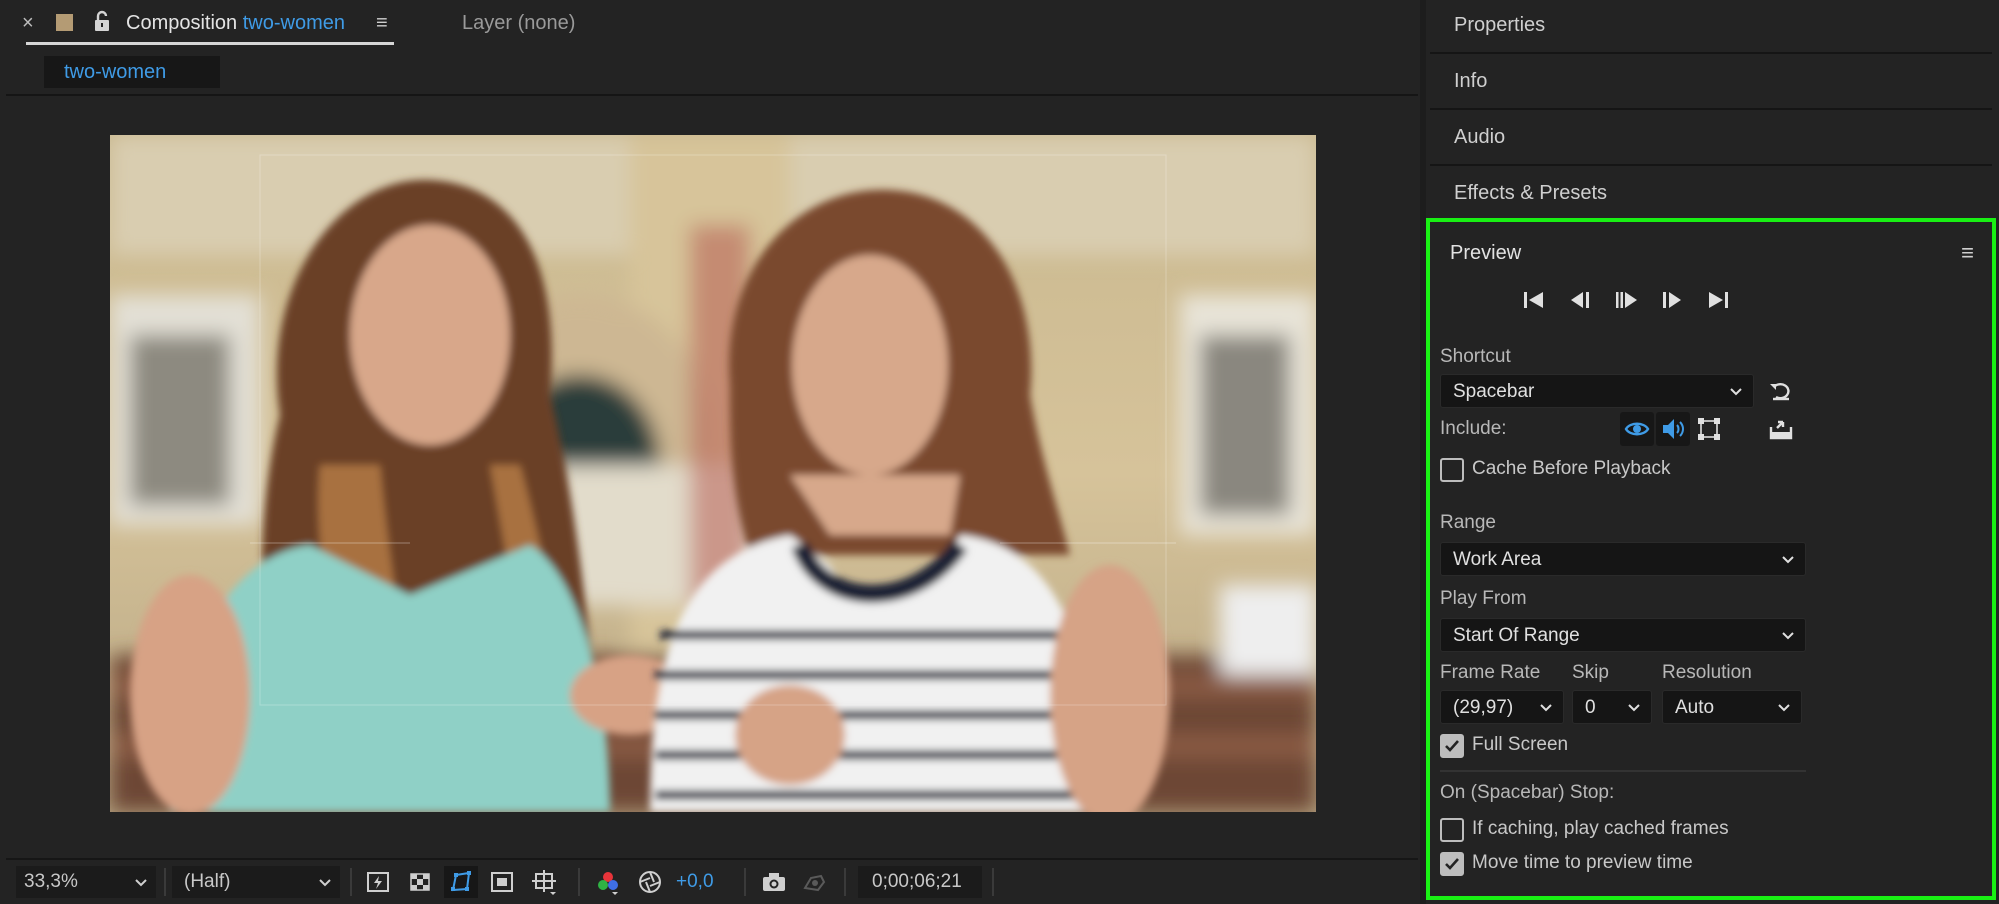 This screenshot has height=904, width=1999. I want to click on composition-tab-prefix: Composition, so click(182, 23).